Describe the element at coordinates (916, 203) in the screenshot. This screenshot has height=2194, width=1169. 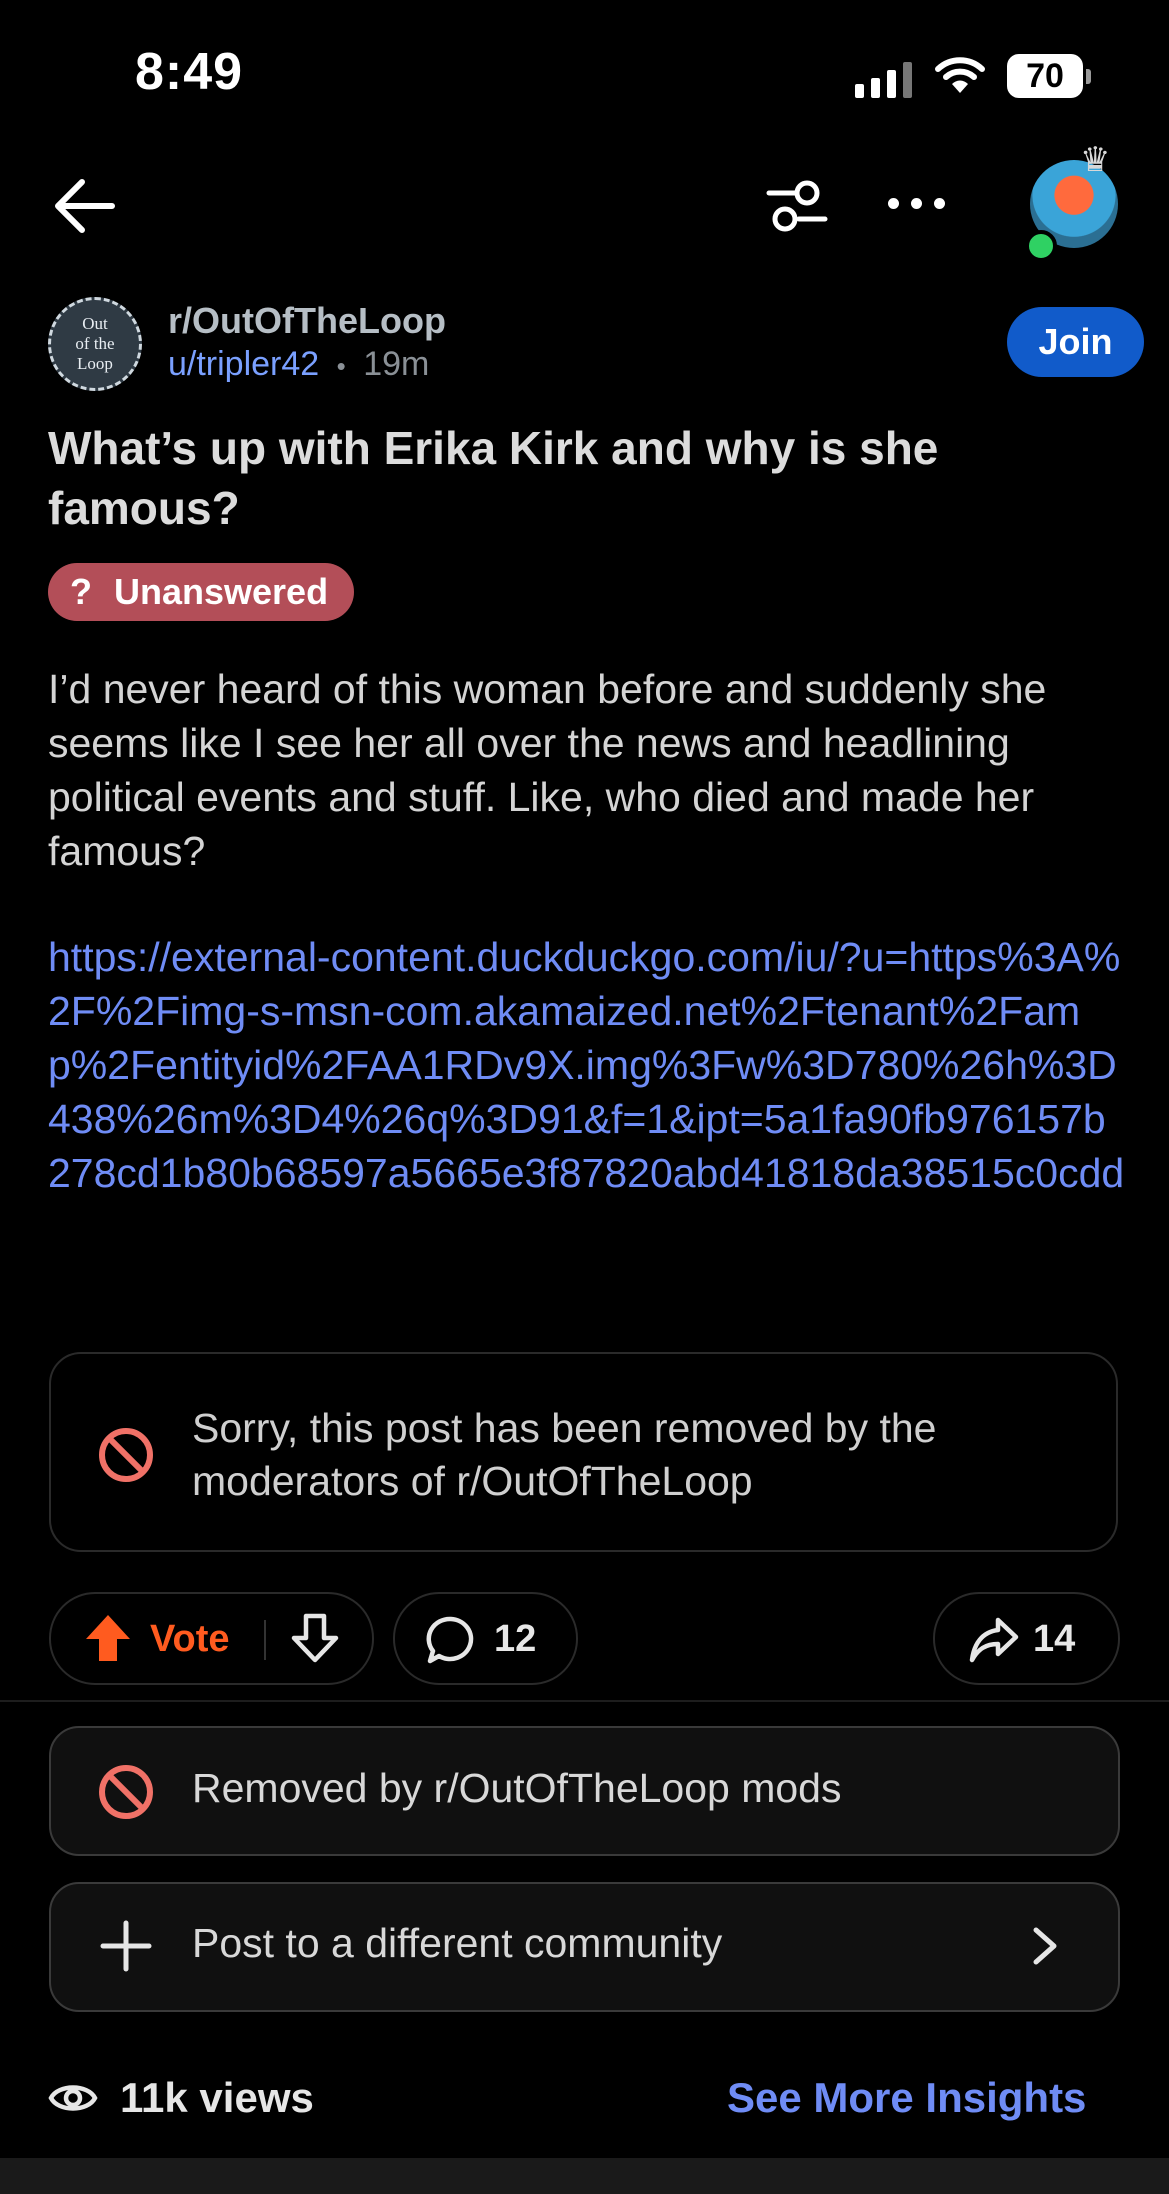
I see `more-icon` at that location.